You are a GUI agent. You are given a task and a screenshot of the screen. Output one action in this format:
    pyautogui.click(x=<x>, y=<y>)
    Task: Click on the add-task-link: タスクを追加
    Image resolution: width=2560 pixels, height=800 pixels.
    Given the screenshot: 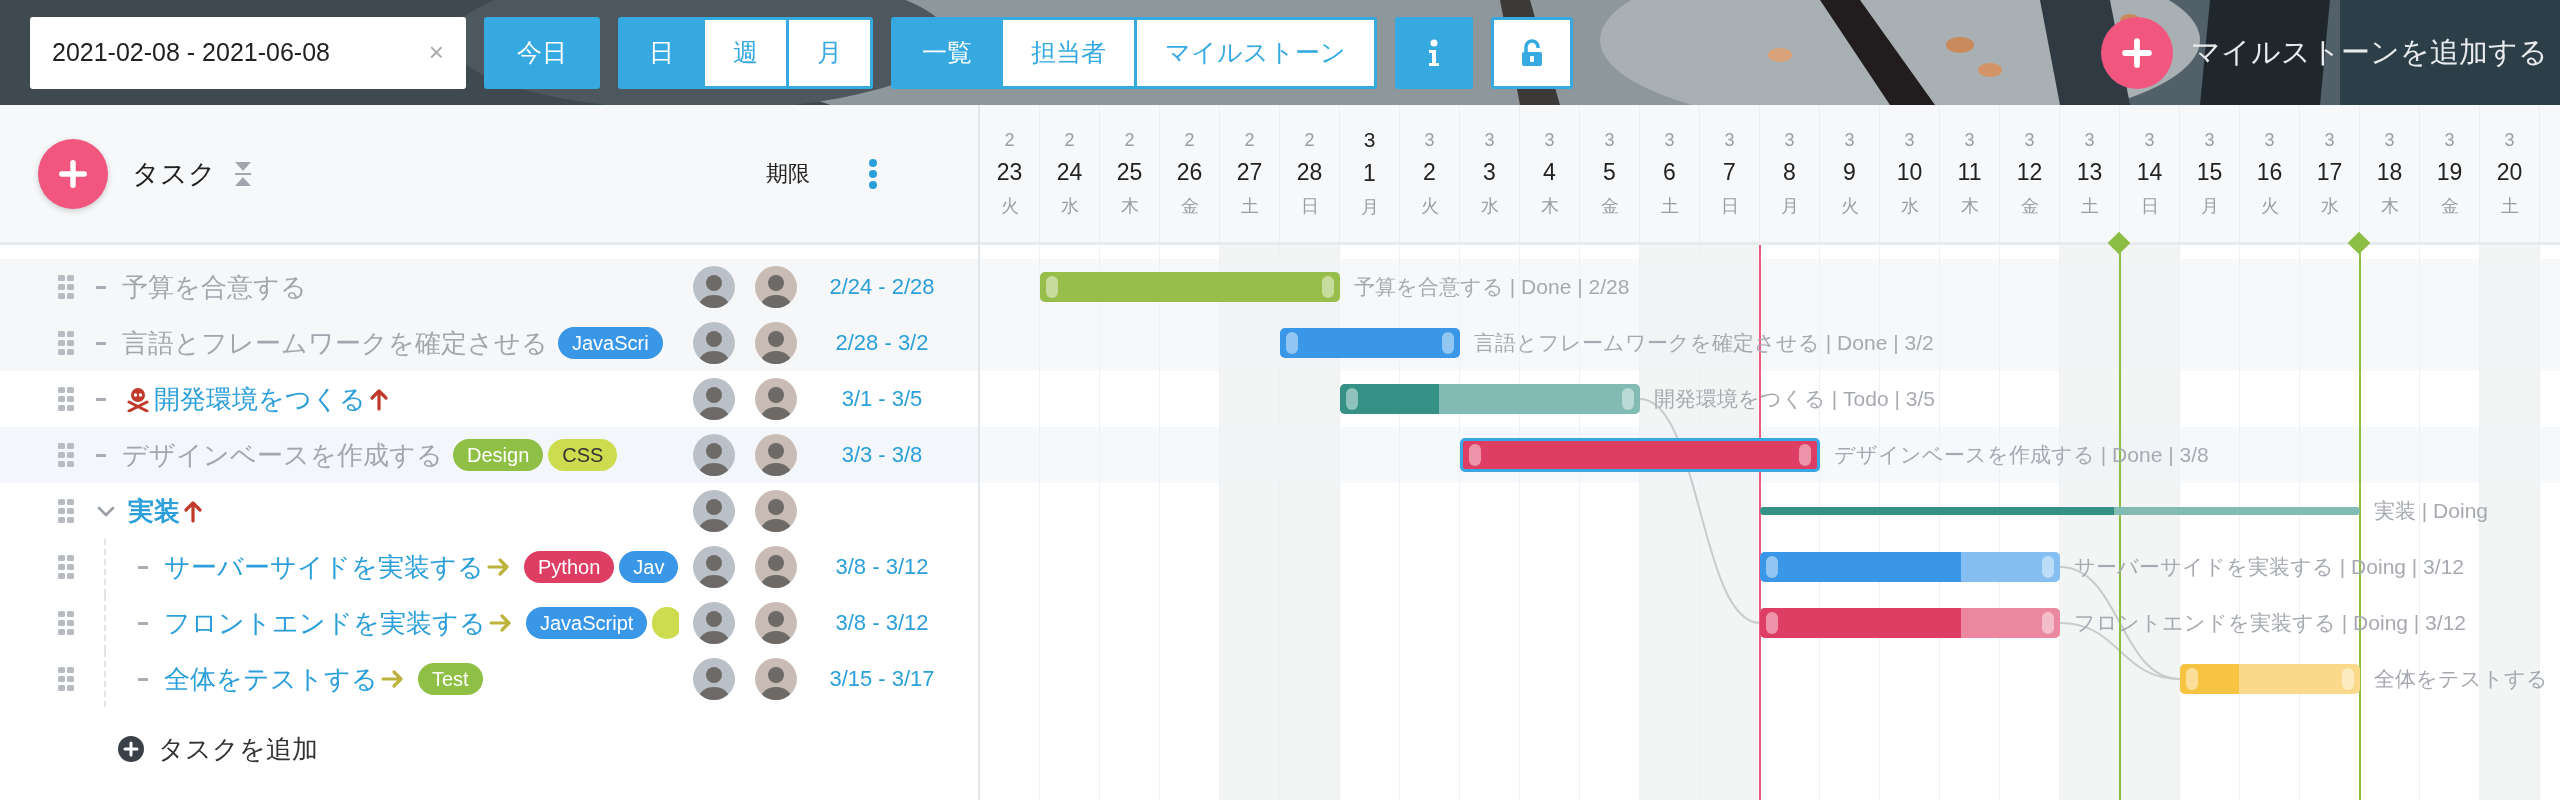 What is the action you would take?
    pyautogui.click(x=238, y=749)
    